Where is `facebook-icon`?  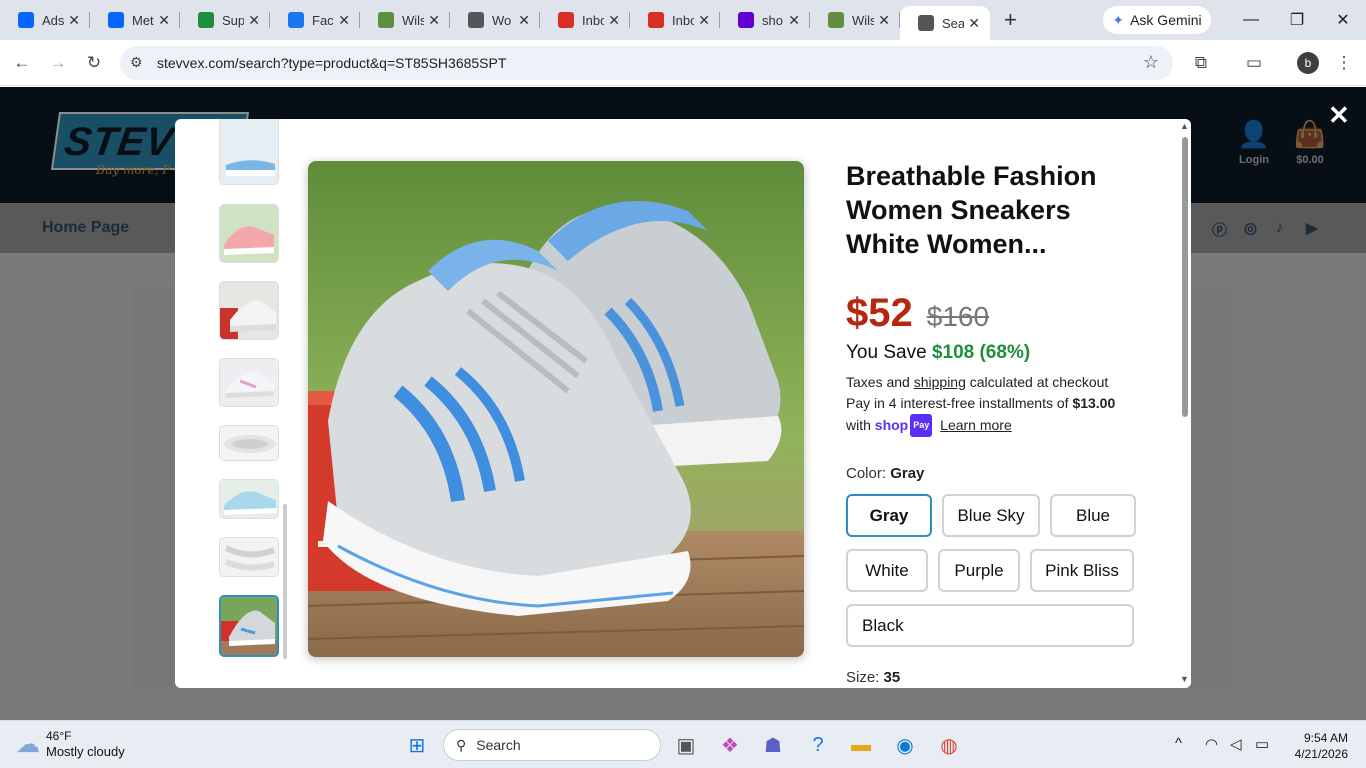
facebook-icon is located at coordinates (296, 20).